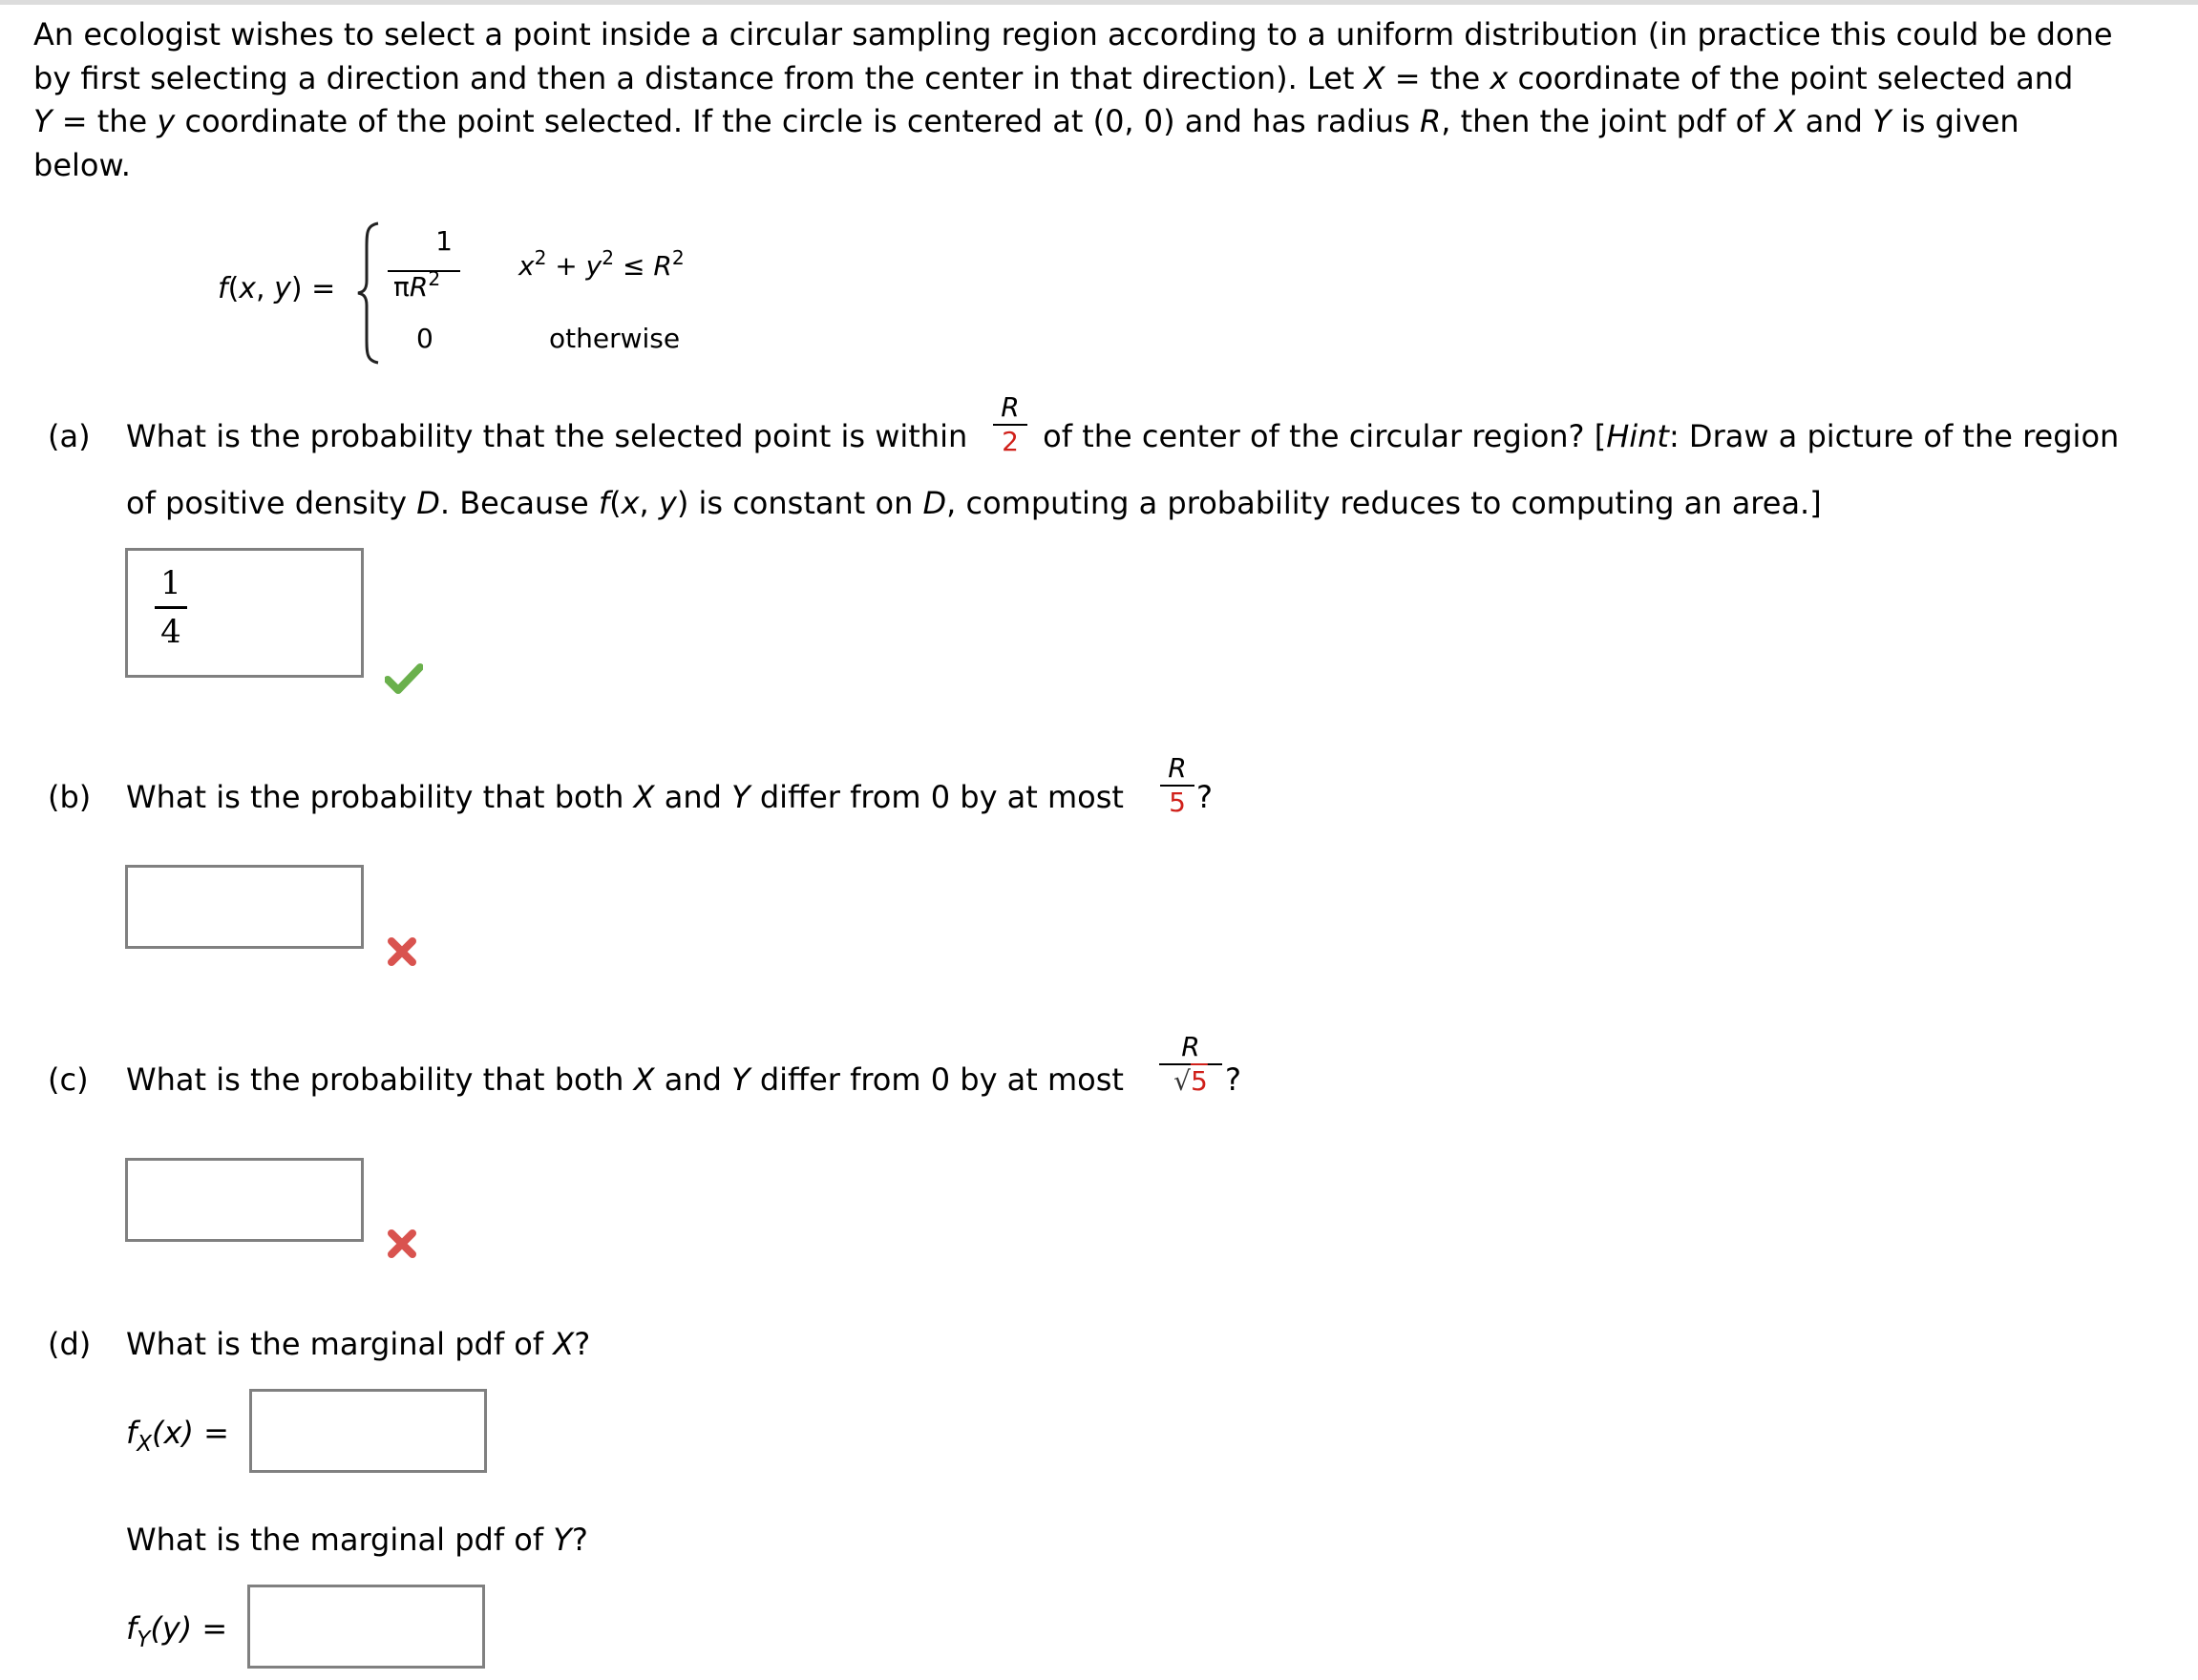 Image resolution: width=2198 pixels, height=1680 pixels. Describe the element at coordinates (70, 797) in the screenshot. I see `part-b-label: (b)` at that location.